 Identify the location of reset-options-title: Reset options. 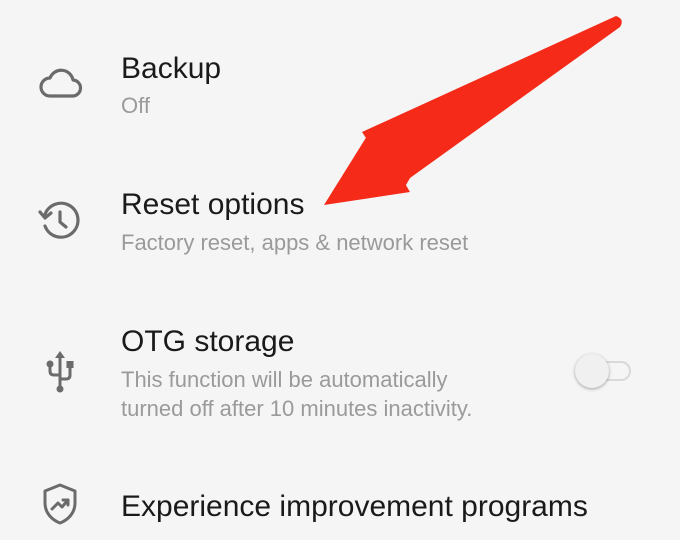
(213, 204).